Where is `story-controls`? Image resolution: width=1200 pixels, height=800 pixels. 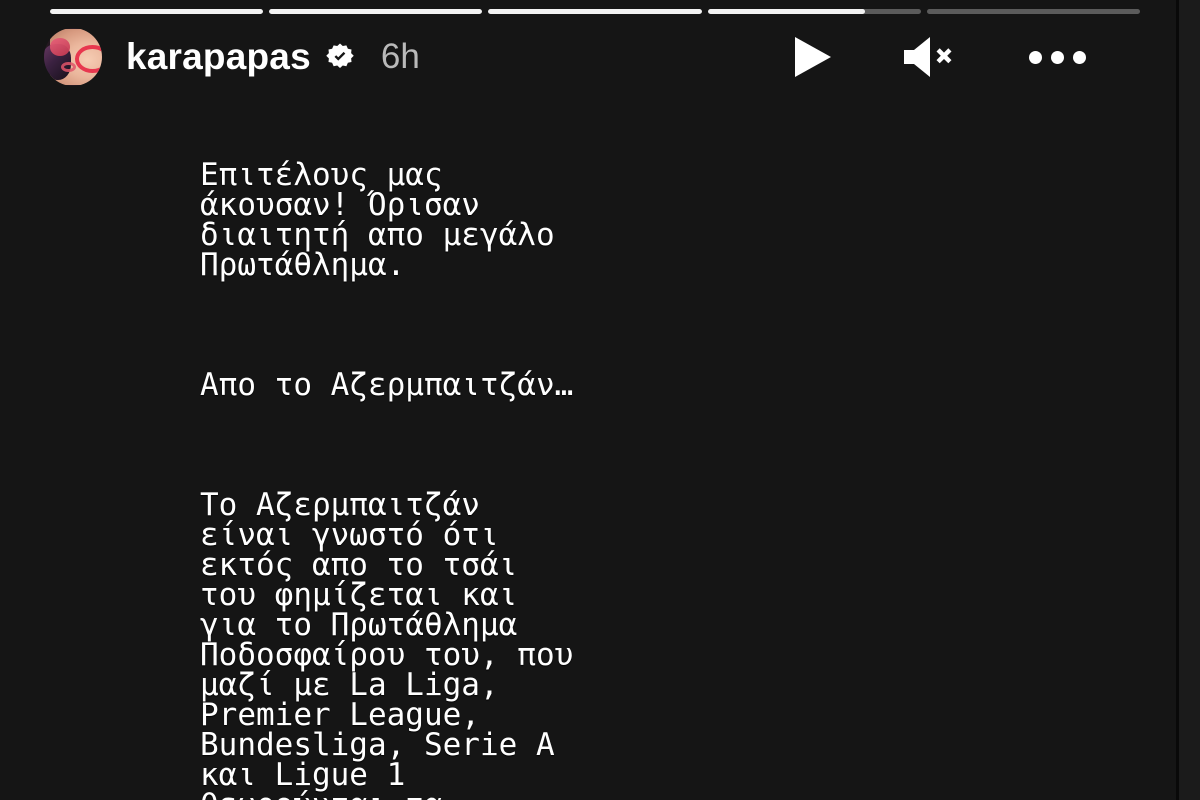 story-controls is located at coordinates (965, 57).